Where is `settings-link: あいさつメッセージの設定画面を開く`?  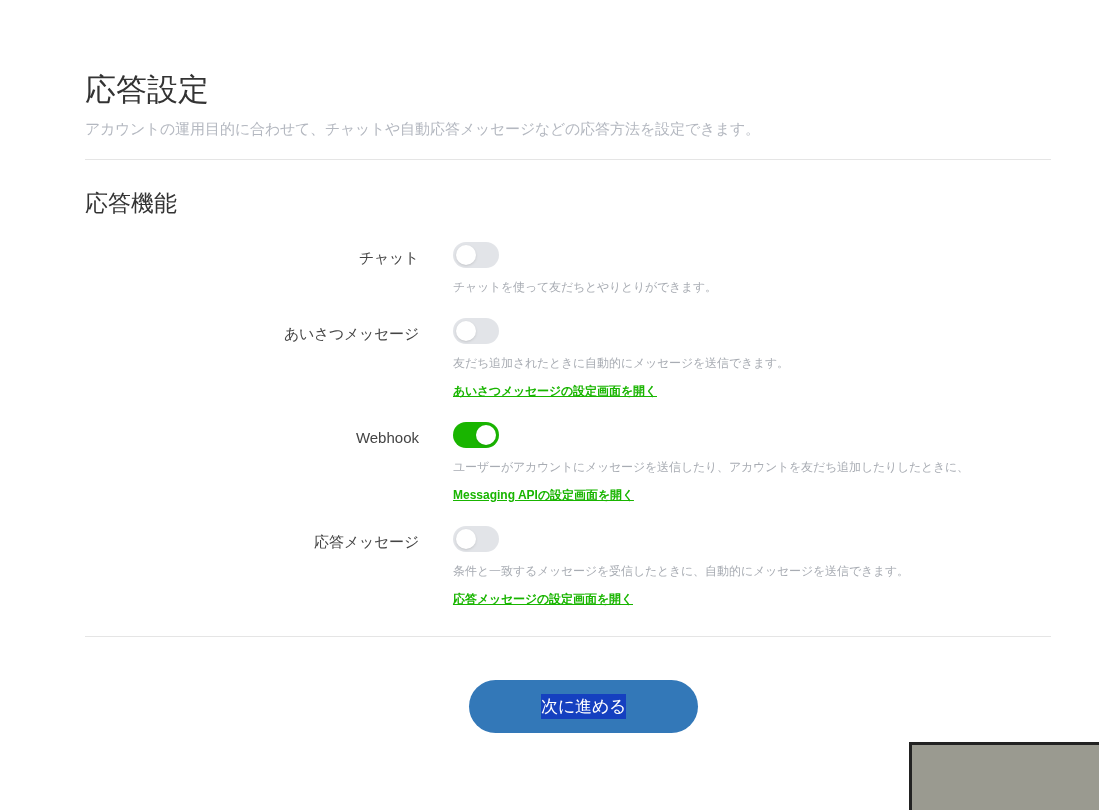 settings-link: あいさつメッセージの設定画面を開く is located at coordinates (555, 391).